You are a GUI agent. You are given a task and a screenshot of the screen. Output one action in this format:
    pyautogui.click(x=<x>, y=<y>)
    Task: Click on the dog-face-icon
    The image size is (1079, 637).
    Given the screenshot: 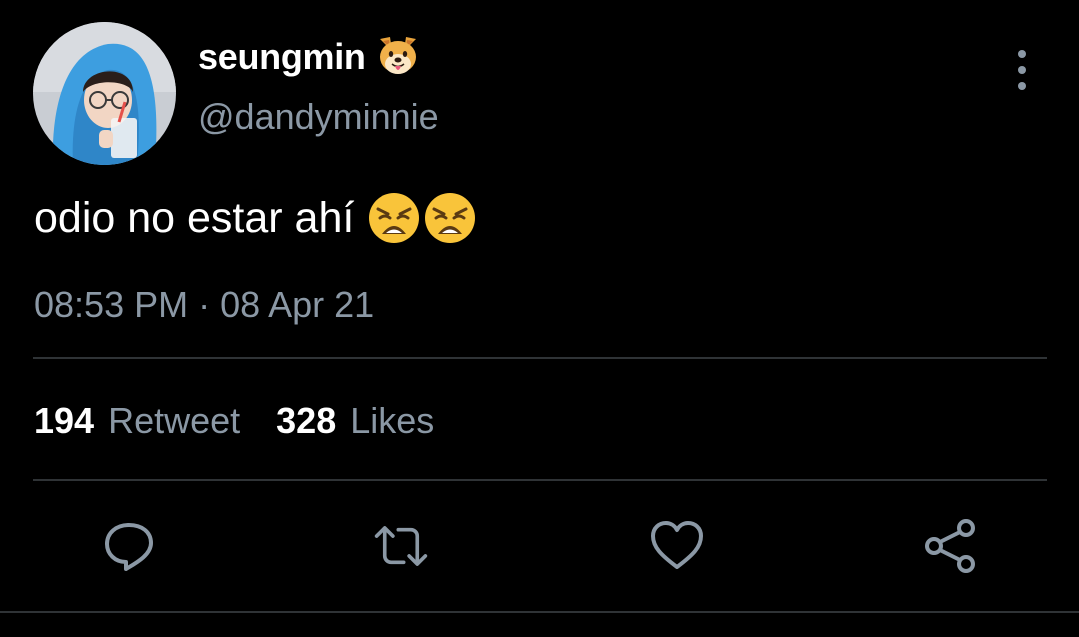 What is the action you would take?
    pyautogui.click(x=398, y=57)
    